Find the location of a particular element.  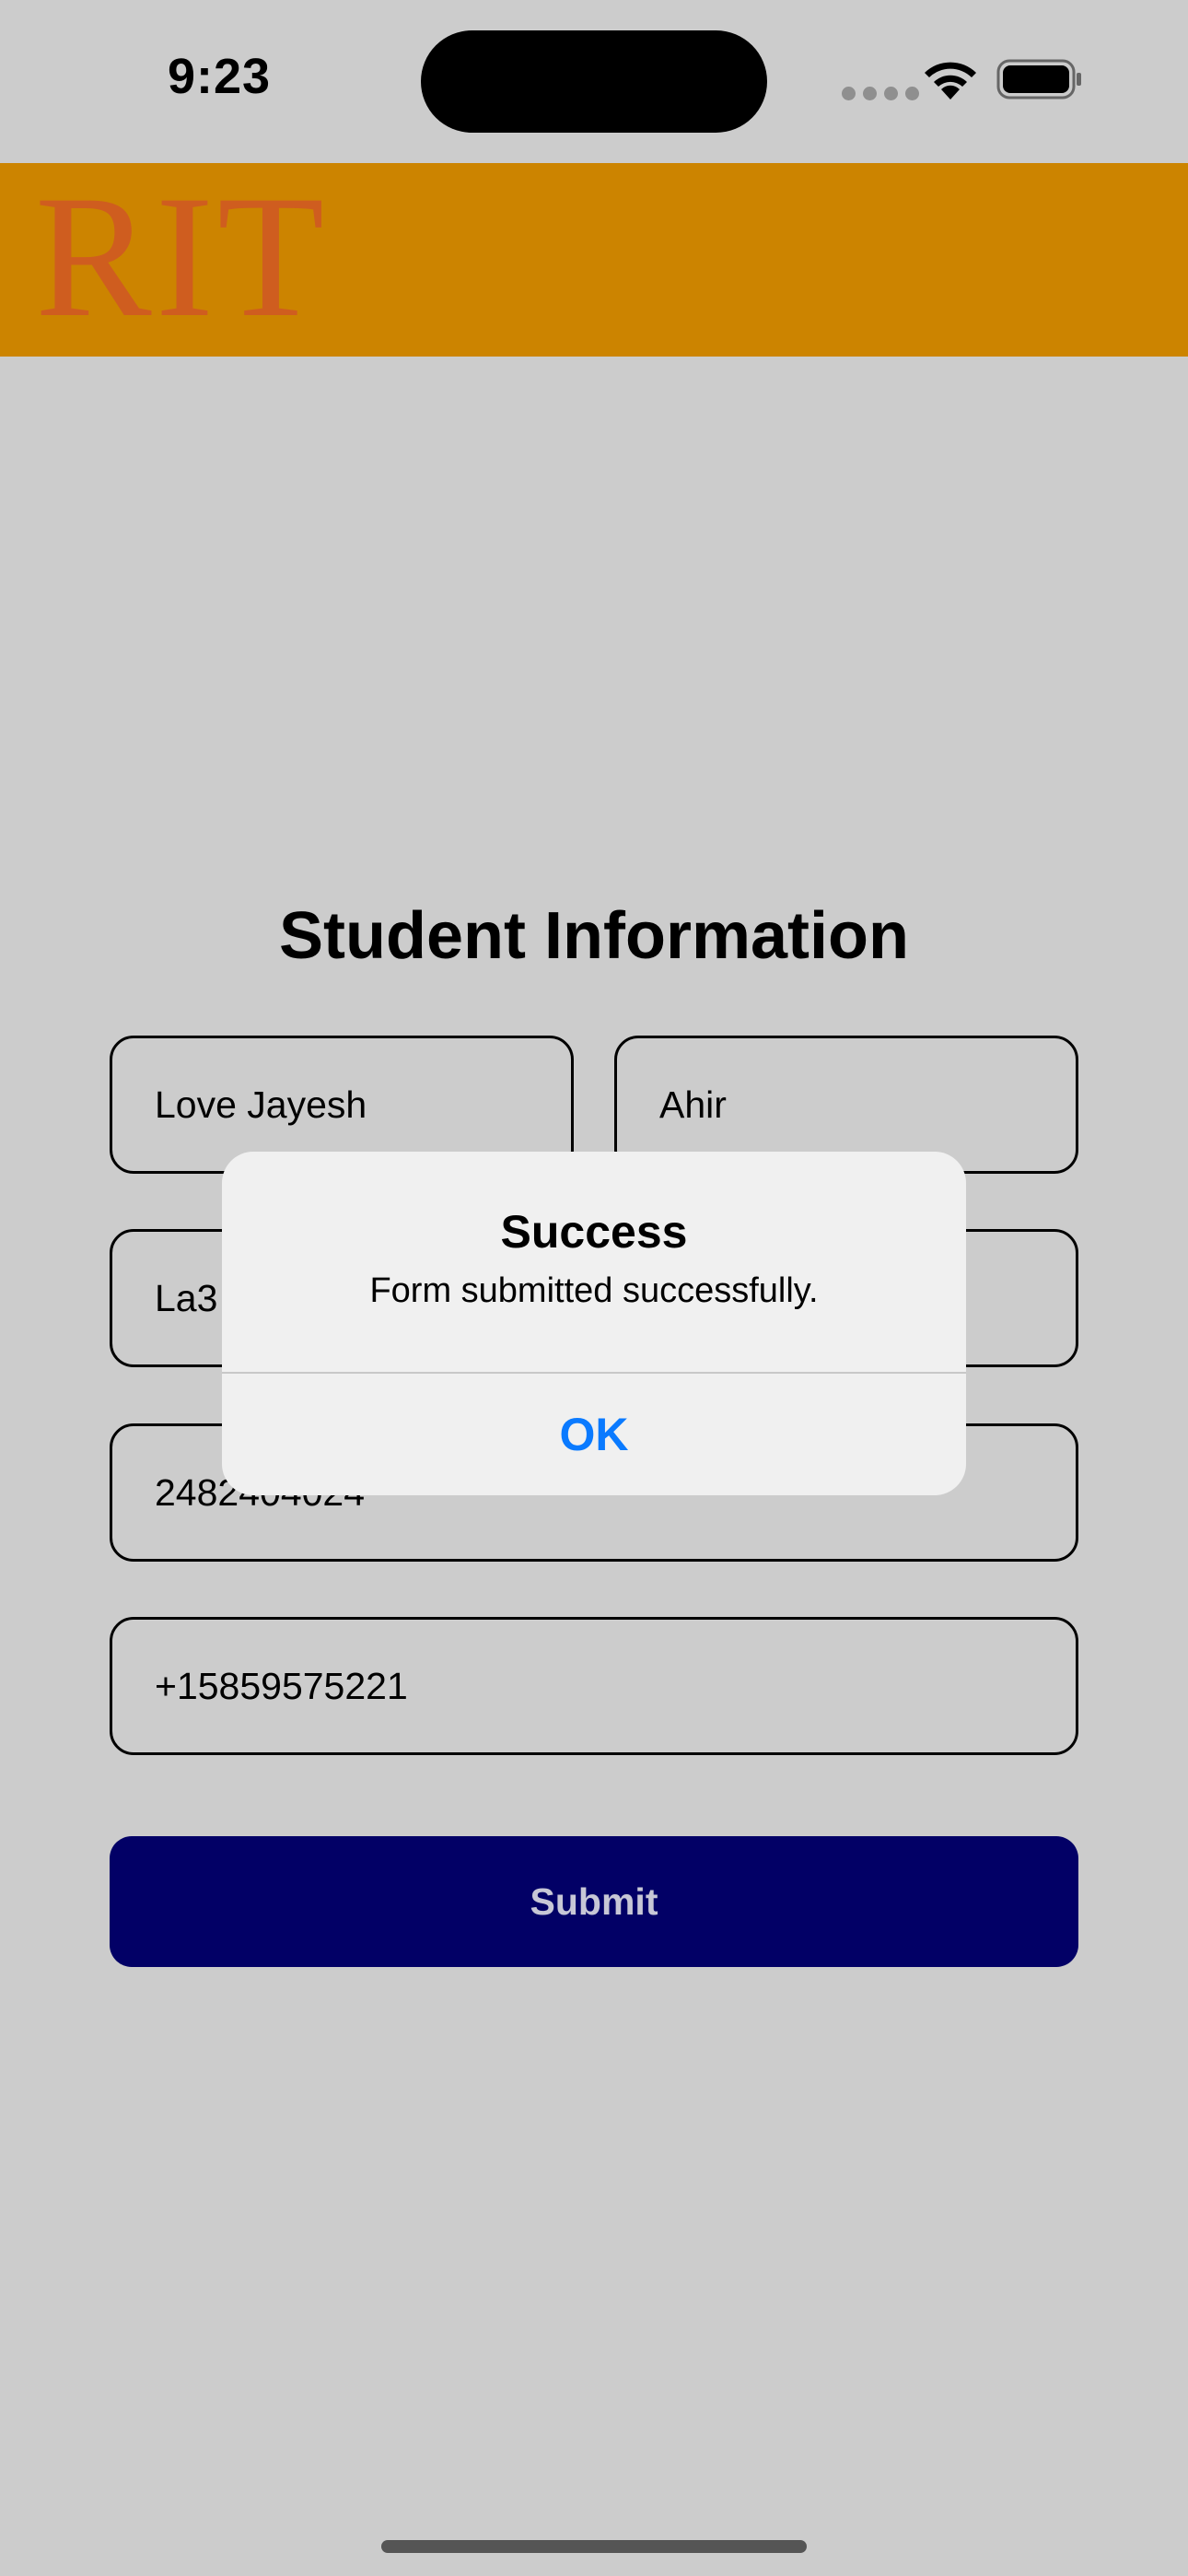

dynamic-island is located at coordinates (594, 81).